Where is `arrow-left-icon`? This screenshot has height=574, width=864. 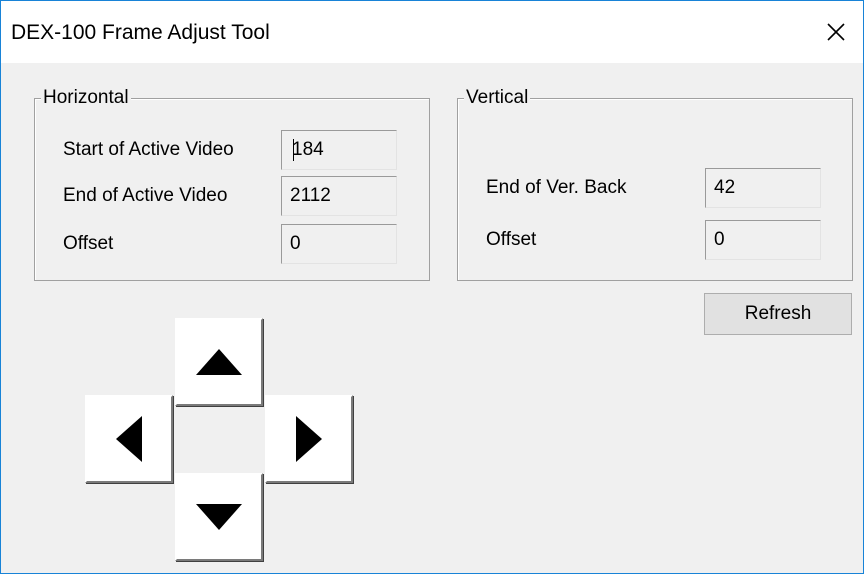 arrow-left-icon is located at coordinates (129, 439).